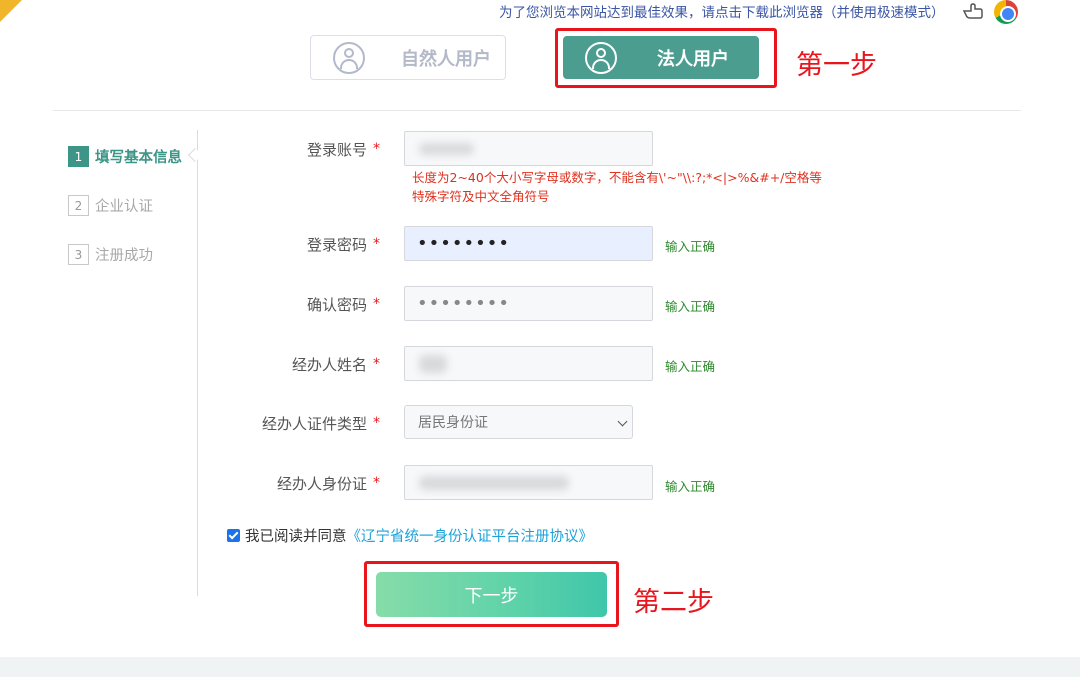 This screenshot has height=677, width=1080. I want to click on step1-annotation: 第一步, so click(836, 65).